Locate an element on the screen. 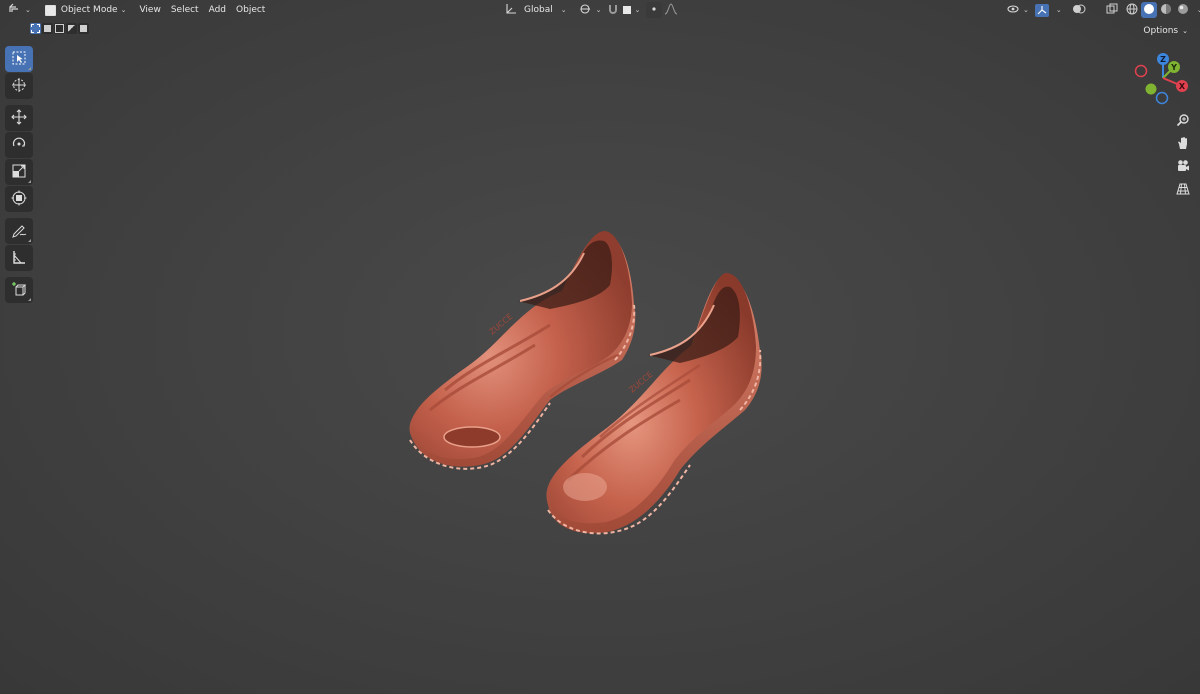  menu-add: Add is located at coordinates (217, 10).